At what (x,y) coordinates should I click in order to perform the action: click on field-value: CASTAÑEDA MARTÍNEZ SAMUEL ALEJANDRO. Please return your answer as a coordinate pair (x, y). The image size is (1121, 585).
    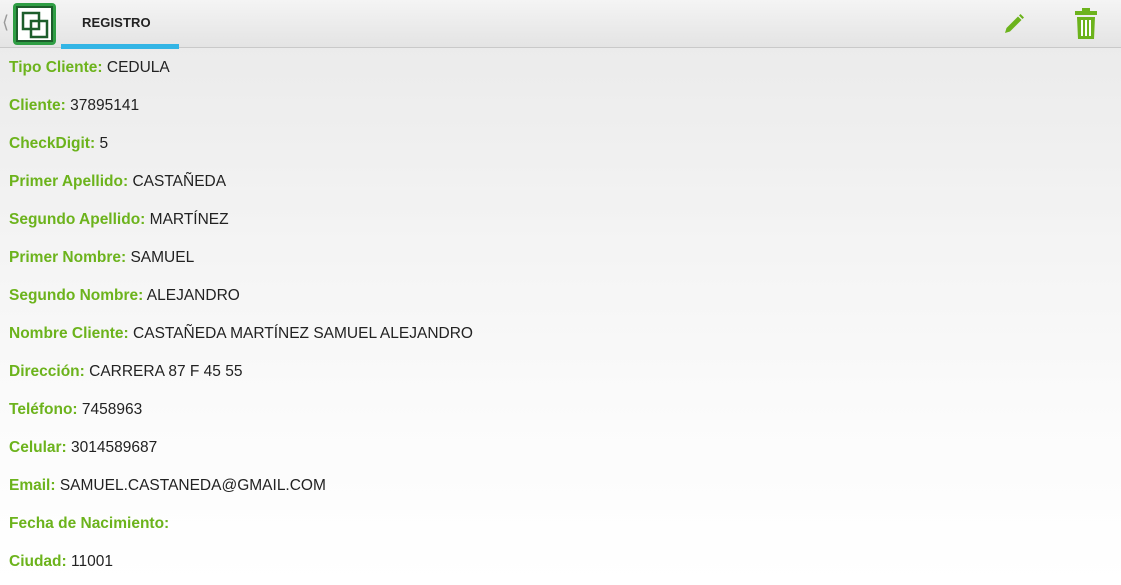
    Looking at the image, I should click on (303, 333).